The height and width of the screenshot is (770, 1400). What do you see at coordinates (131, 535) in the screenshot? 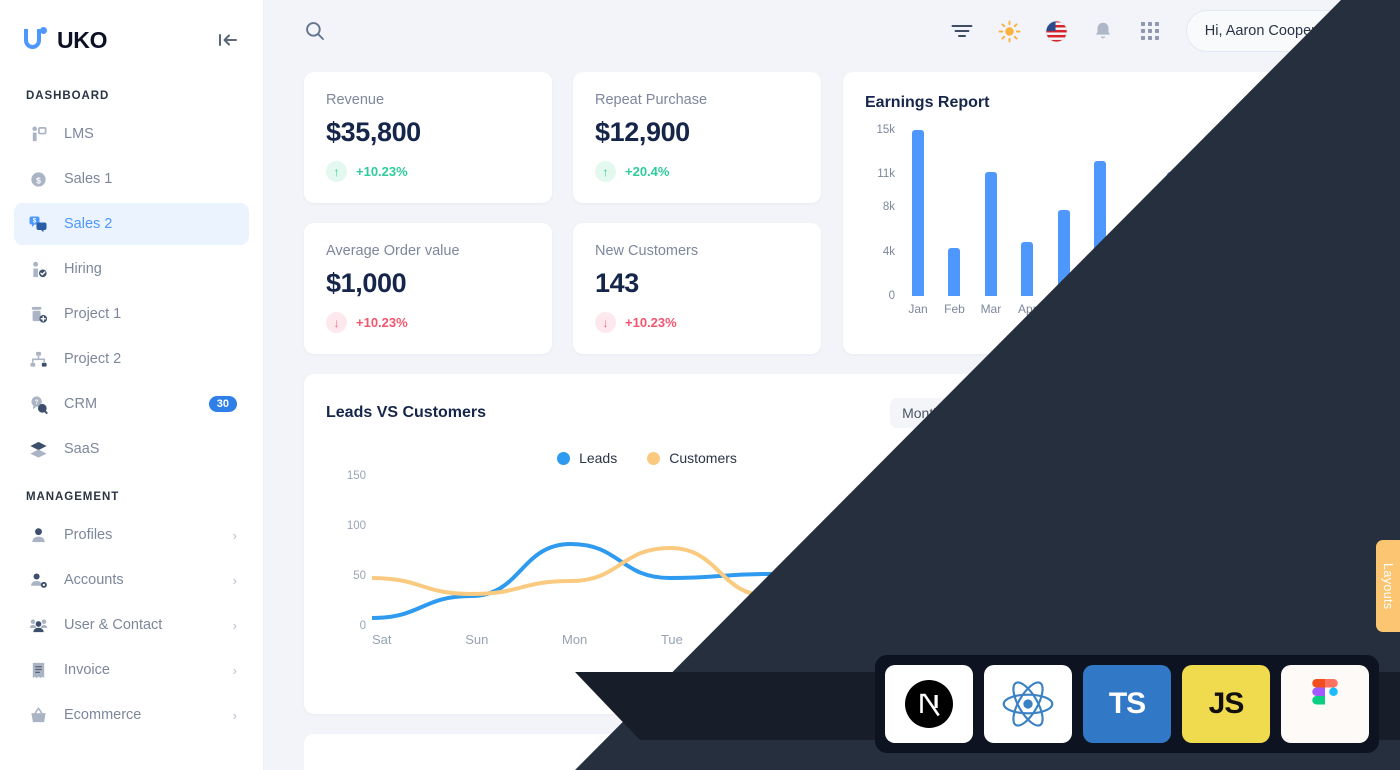
I see `sidebar-item-profiles: Profiles ›` at bounding box center [131, 535].